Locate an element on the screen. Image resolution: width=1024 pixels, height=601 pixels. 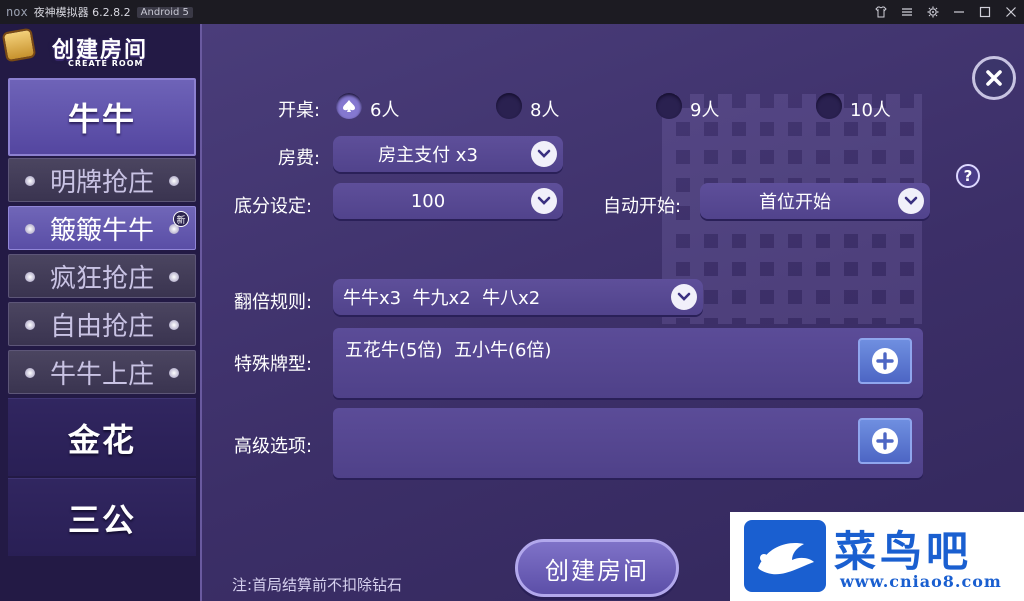
close-icon is located at coordinates (1011, 12).